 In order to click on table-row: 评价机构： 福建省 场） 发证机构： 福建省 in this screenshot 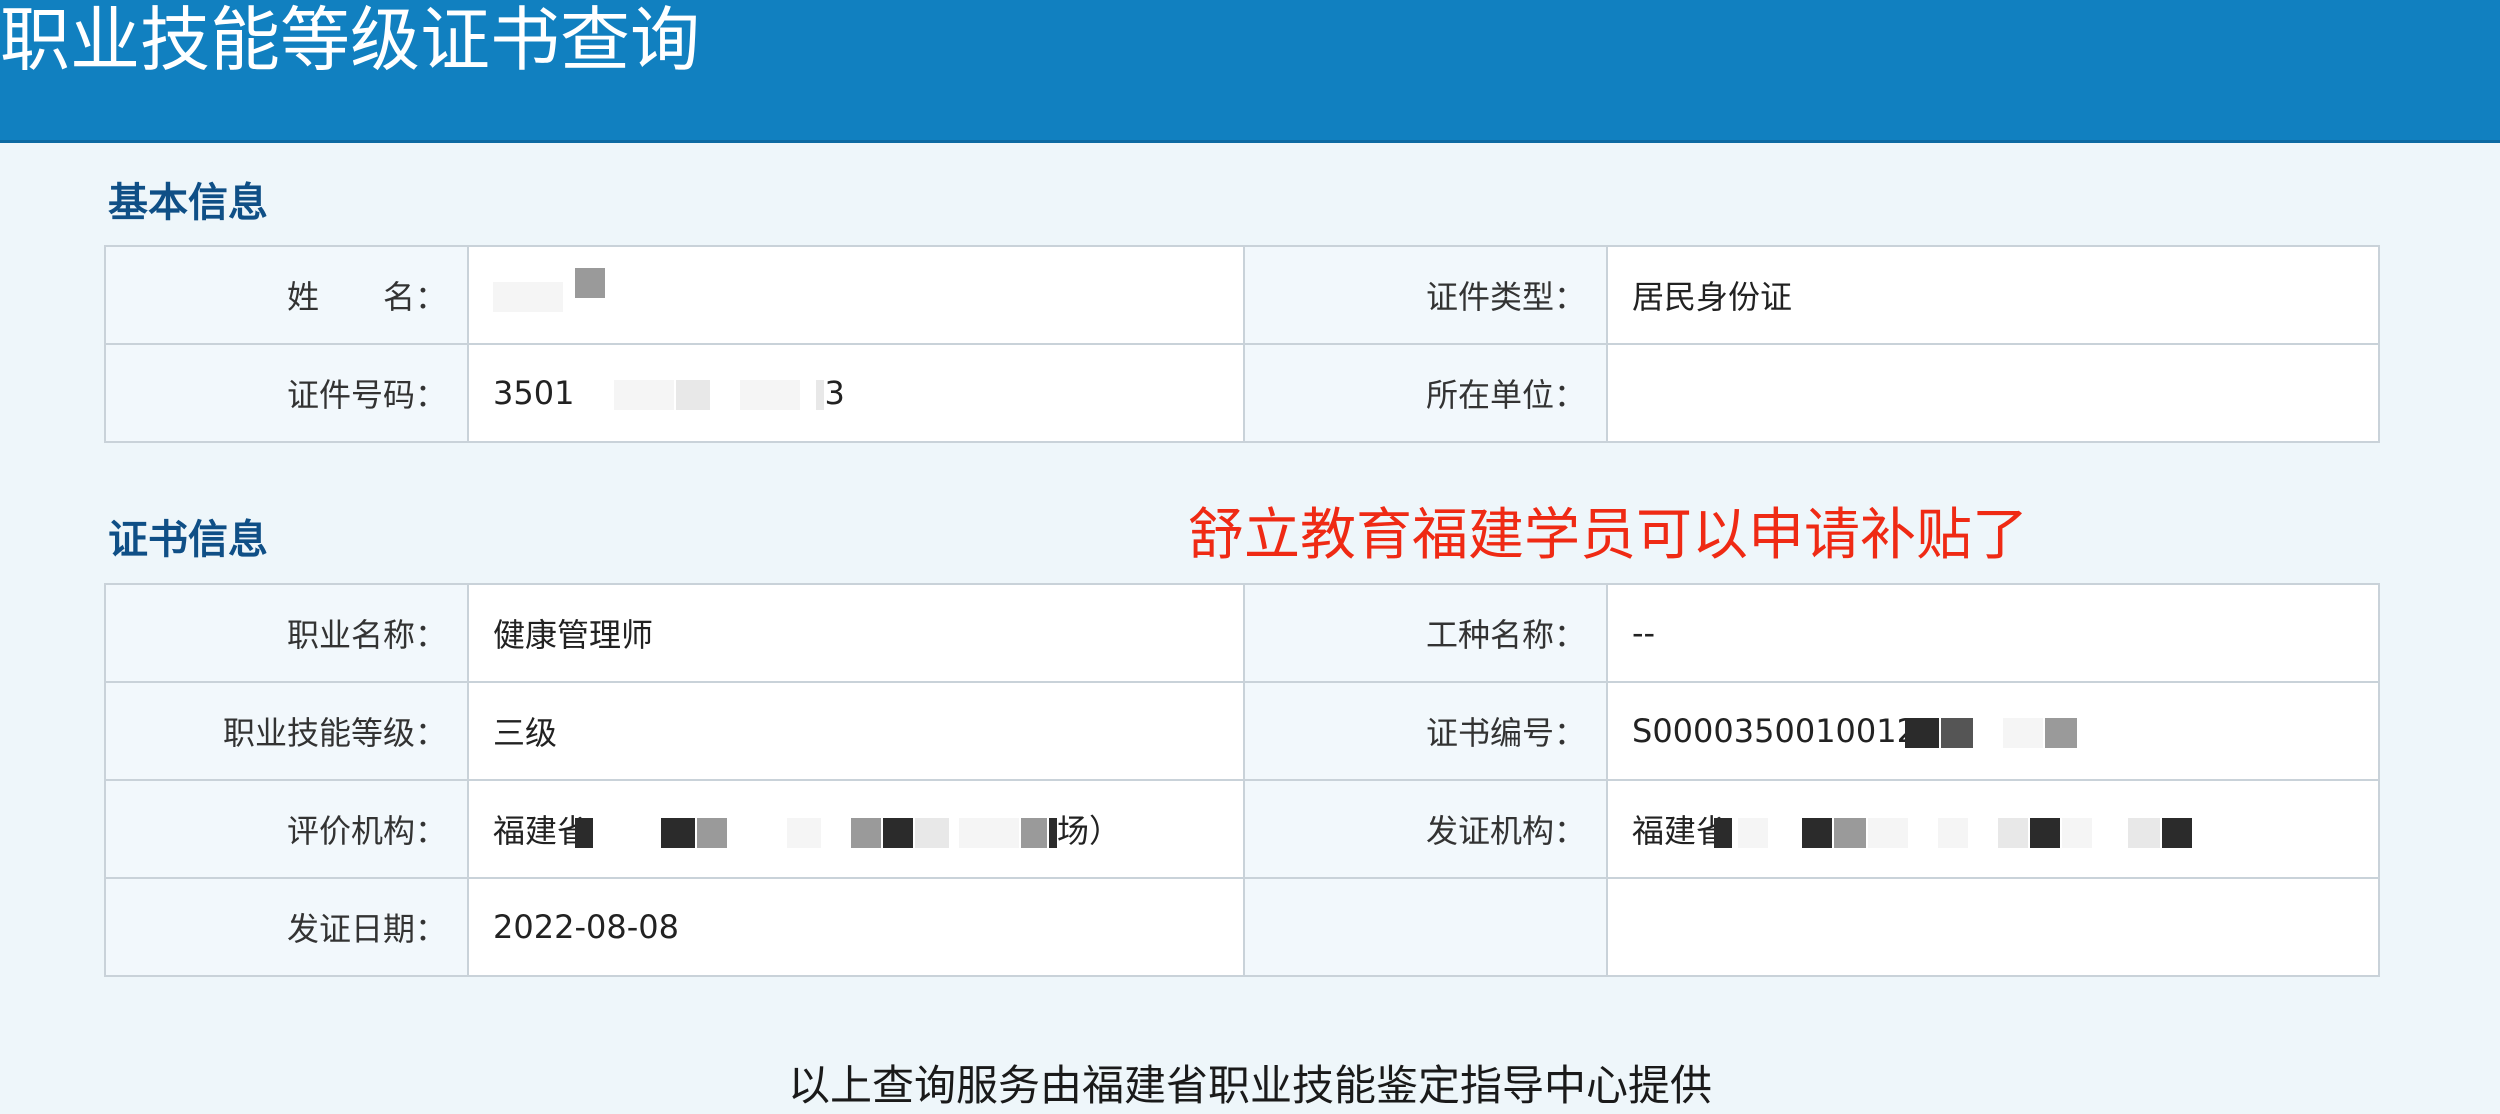, I will do `click(1242, 829)`.